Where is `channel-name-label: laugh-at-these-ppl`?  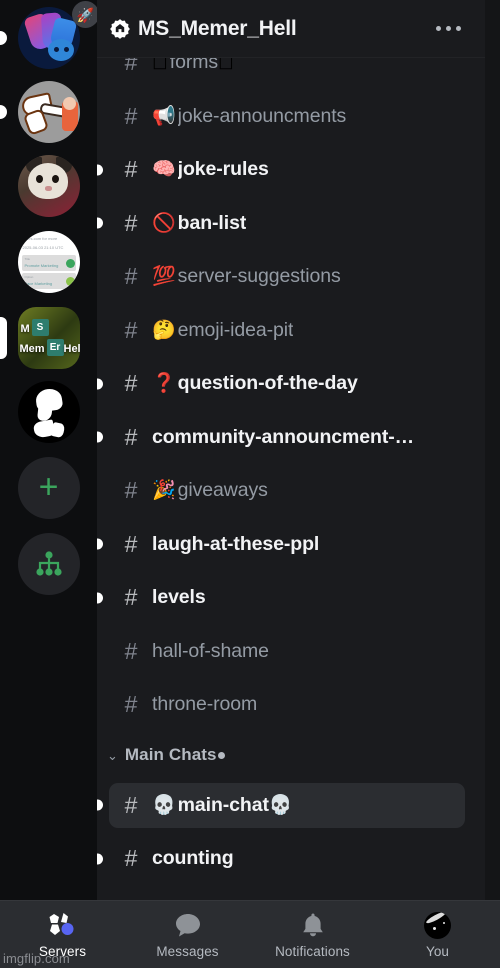 channel-name-label: laugh-at-these-ppl is located at coordinates (236, 543).